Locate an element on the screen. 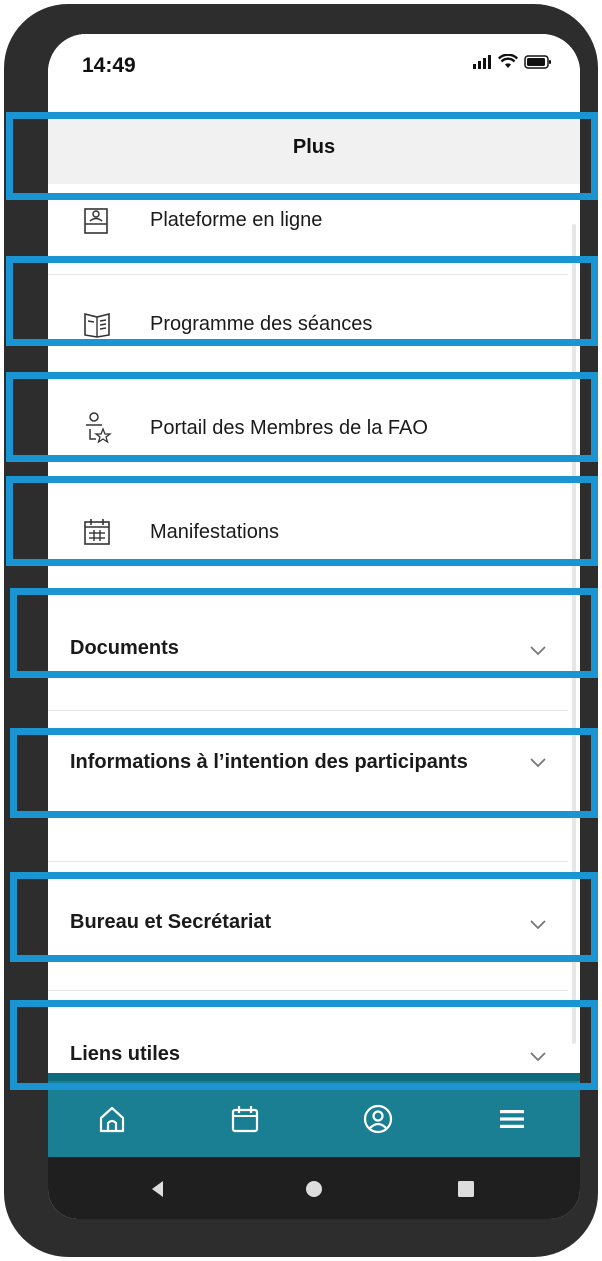  menu-item-session-programme: Programme des séances is located at coordinates (308, 324).